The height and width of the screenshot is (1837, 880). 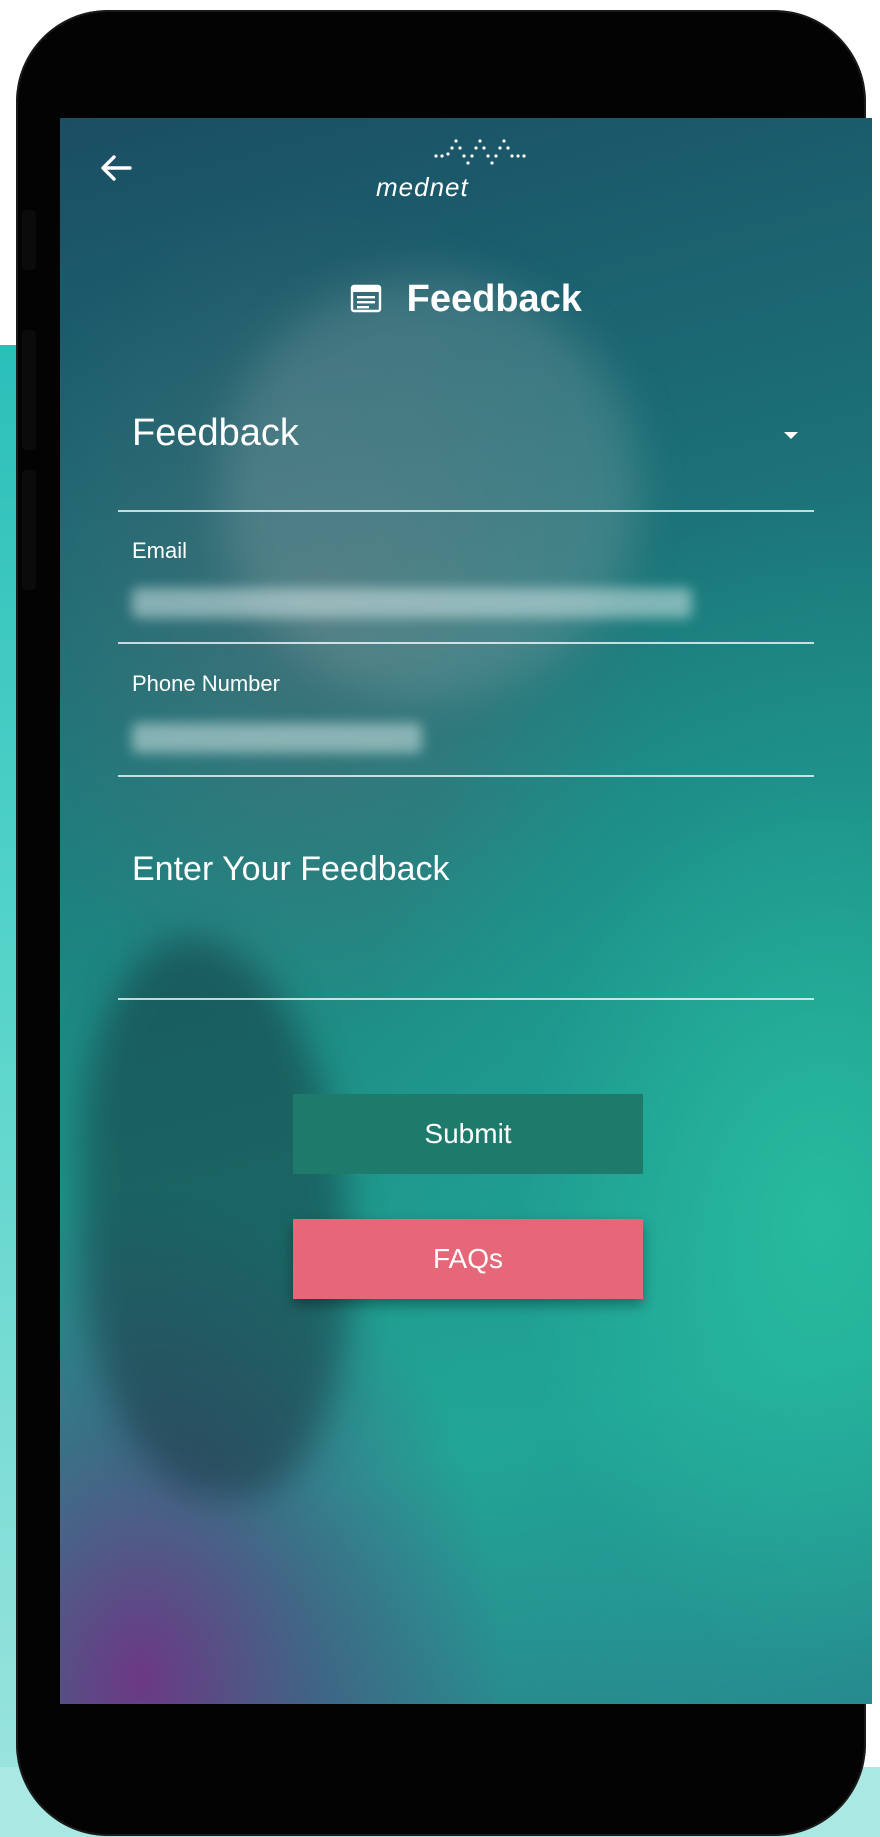 I want to click on email-label: Email, so click(x=160, y=550).